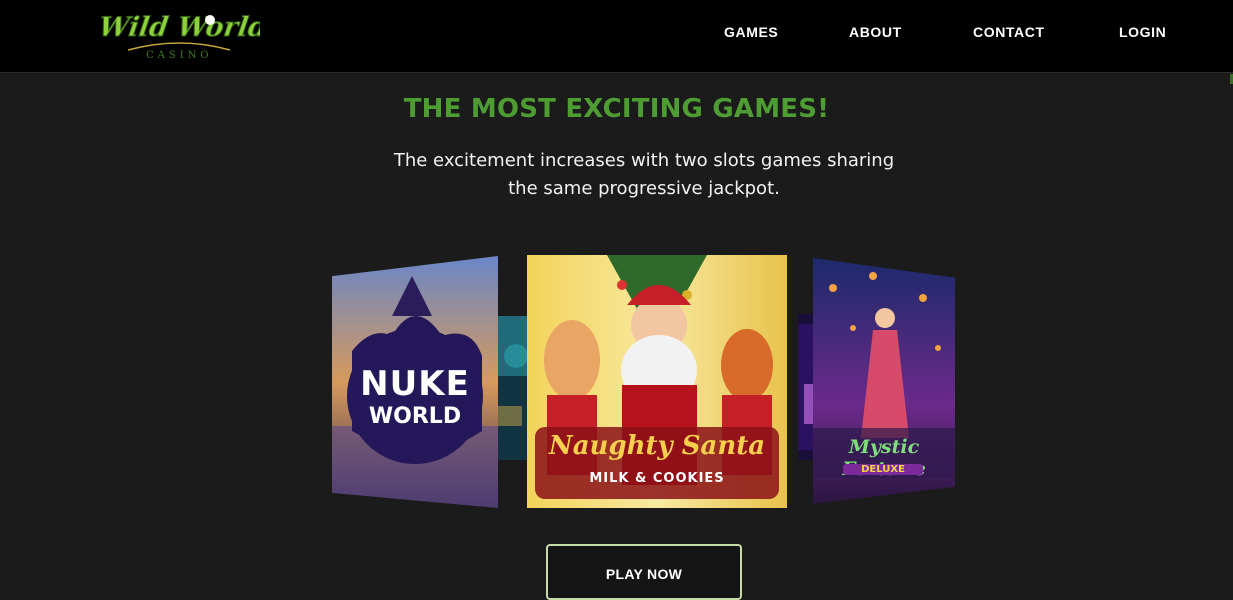  What do you see at coordinates (875, 32) in the screenshot?
I see `nav-about: ABOUT` at bounding box center [875, 32].